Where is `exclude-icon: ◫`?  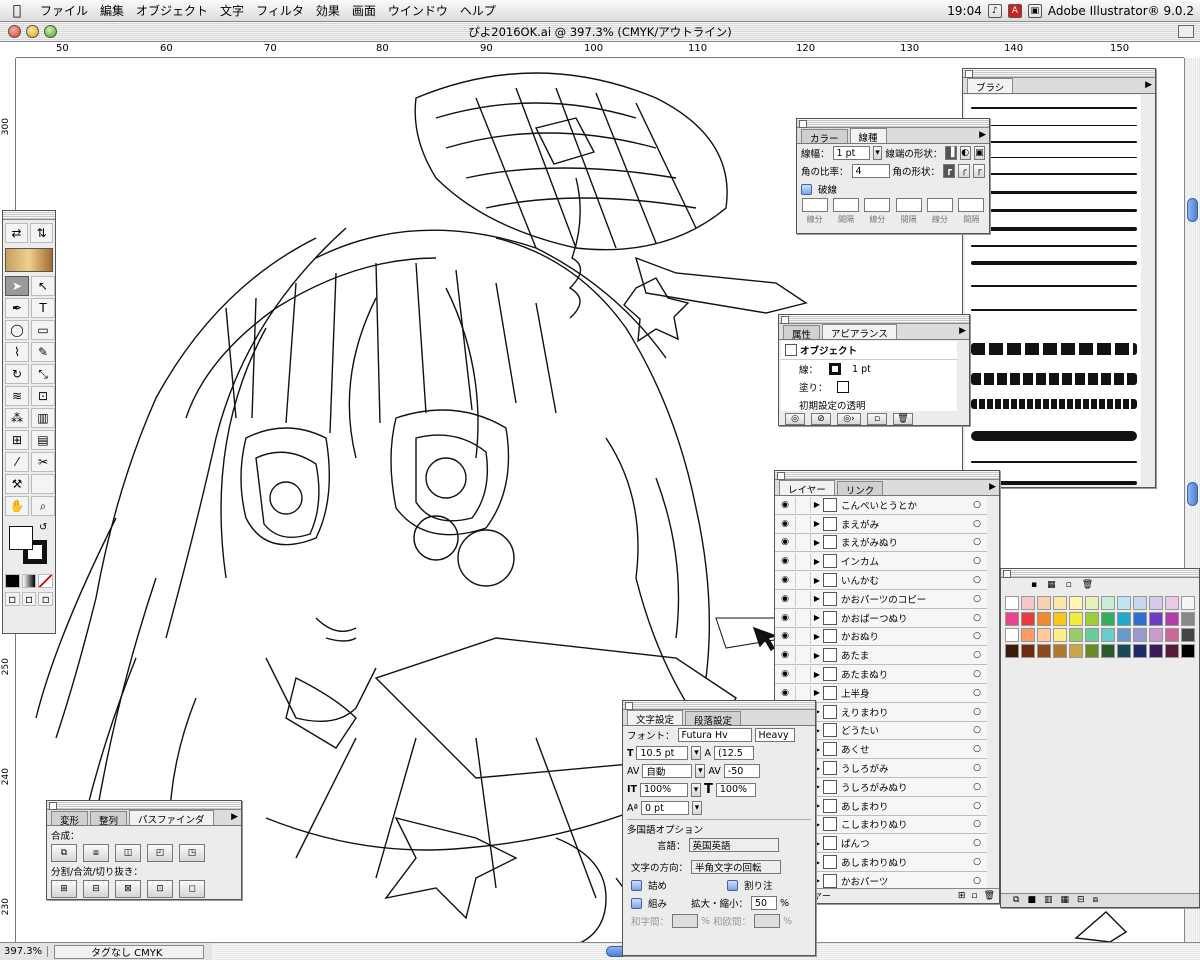
exclude-icon: ◫ is located at coordinates (128, 853).